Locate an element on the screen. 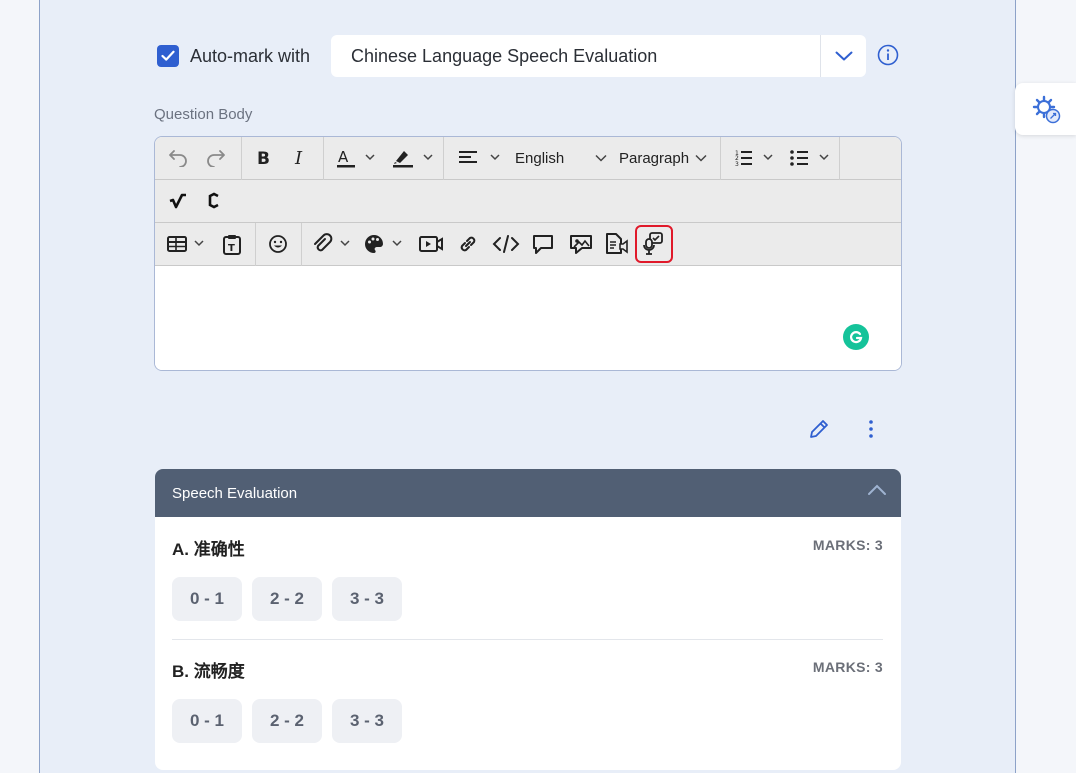  undo-button is located at coordinates (178, 158).